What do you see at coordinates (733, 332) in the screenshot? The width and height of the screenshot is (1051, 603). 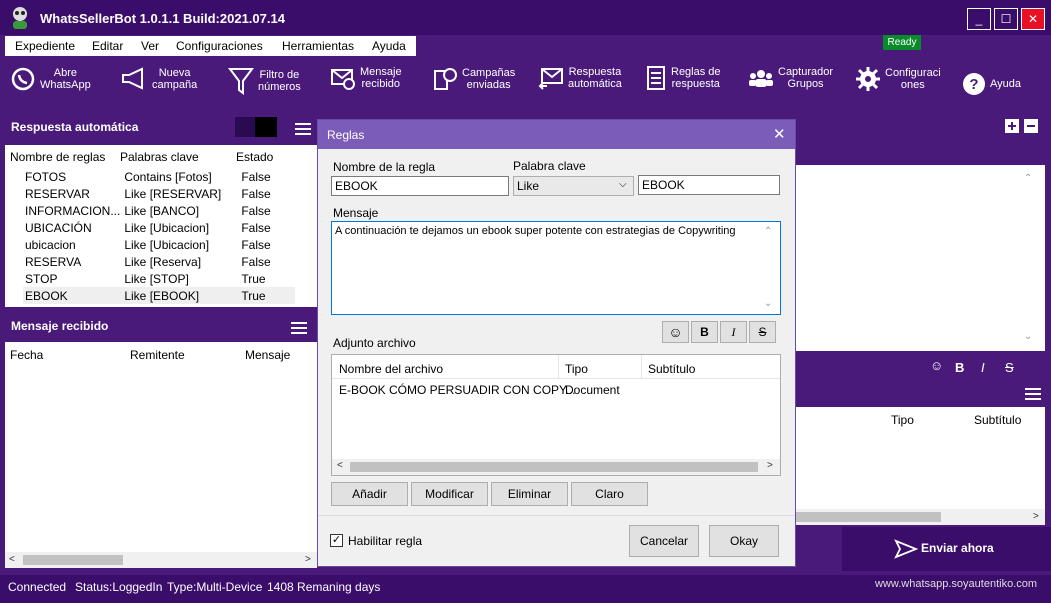 I see `italic-button: I` at bounding box center [733, 332].